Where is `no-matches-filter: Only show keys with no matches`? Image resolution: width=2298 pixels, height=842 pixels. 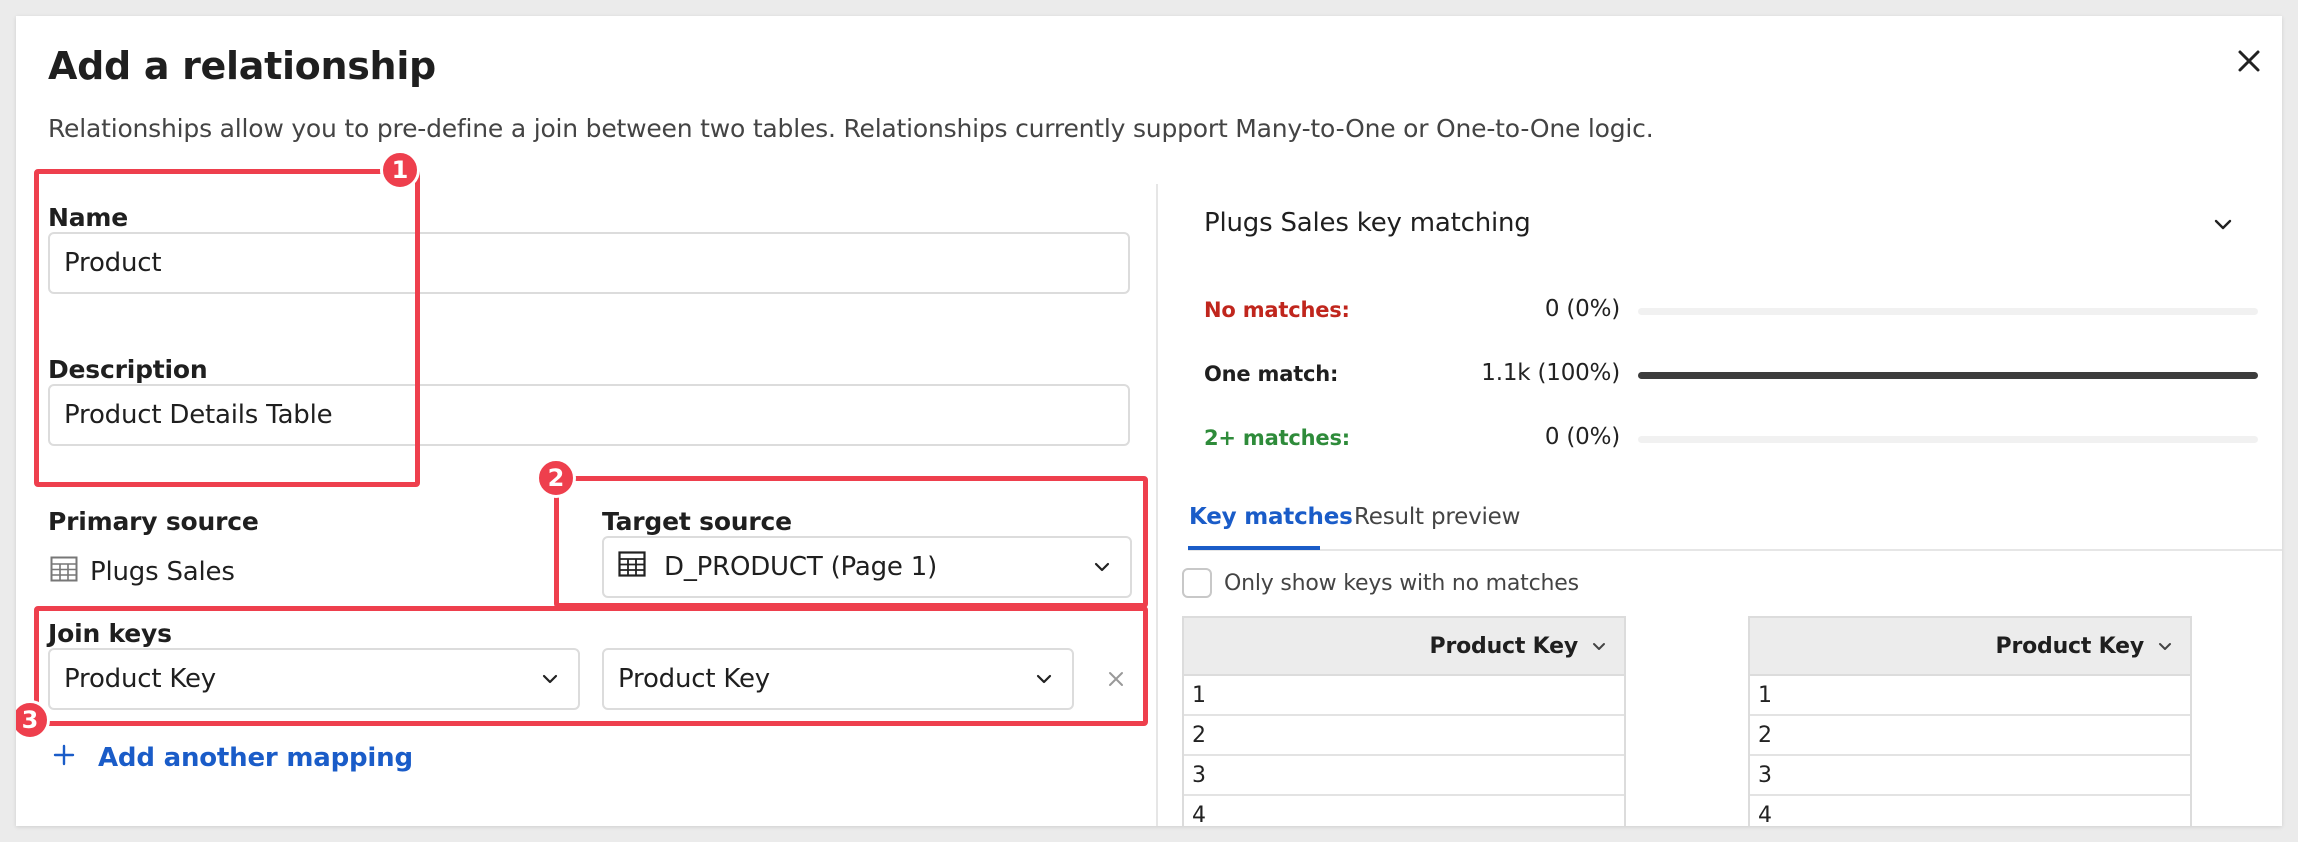
no-matches-filter: Only show keys with no matches is located at coordinates (1380, 583).